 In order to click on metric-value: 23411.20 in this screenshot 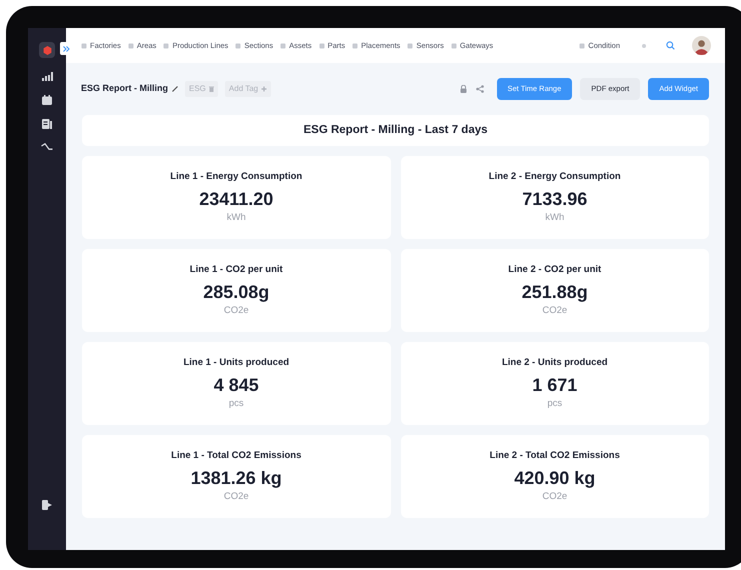, I will do `click(236, 199)`.